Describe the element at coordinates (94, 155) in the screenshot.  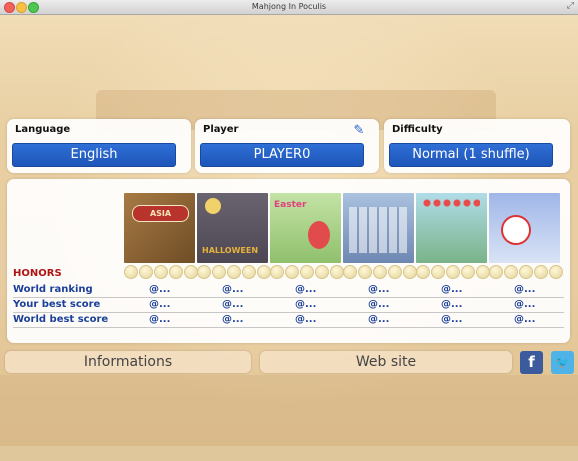
I see `language-button: English` at that location.